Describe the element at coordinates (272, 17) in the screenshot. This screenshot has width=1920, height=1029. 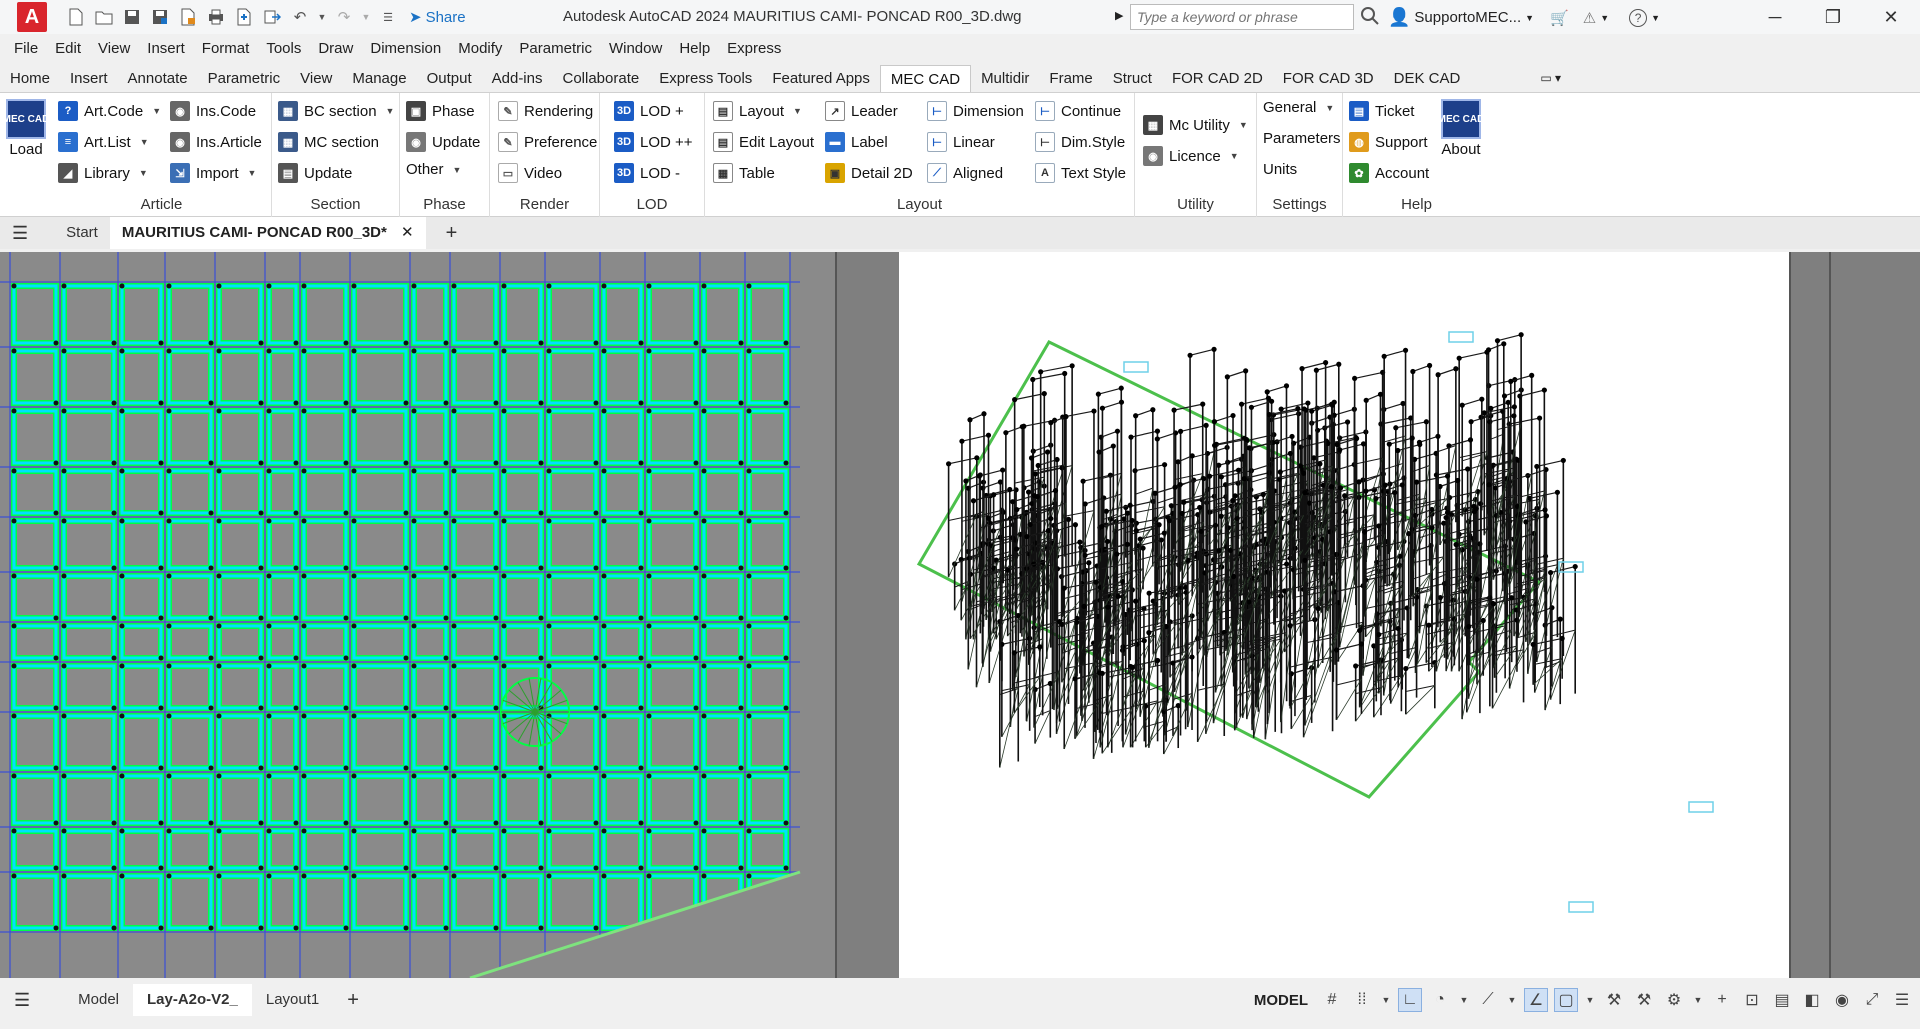
I see `share-view-icon` at that location.